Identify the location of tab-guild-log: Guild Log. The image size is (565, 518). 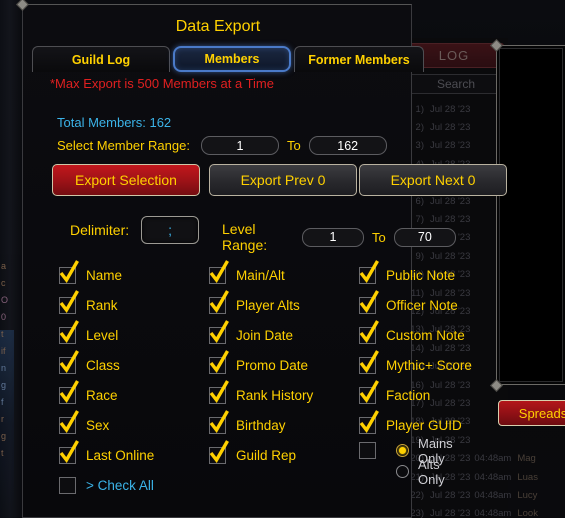
(101, 59).